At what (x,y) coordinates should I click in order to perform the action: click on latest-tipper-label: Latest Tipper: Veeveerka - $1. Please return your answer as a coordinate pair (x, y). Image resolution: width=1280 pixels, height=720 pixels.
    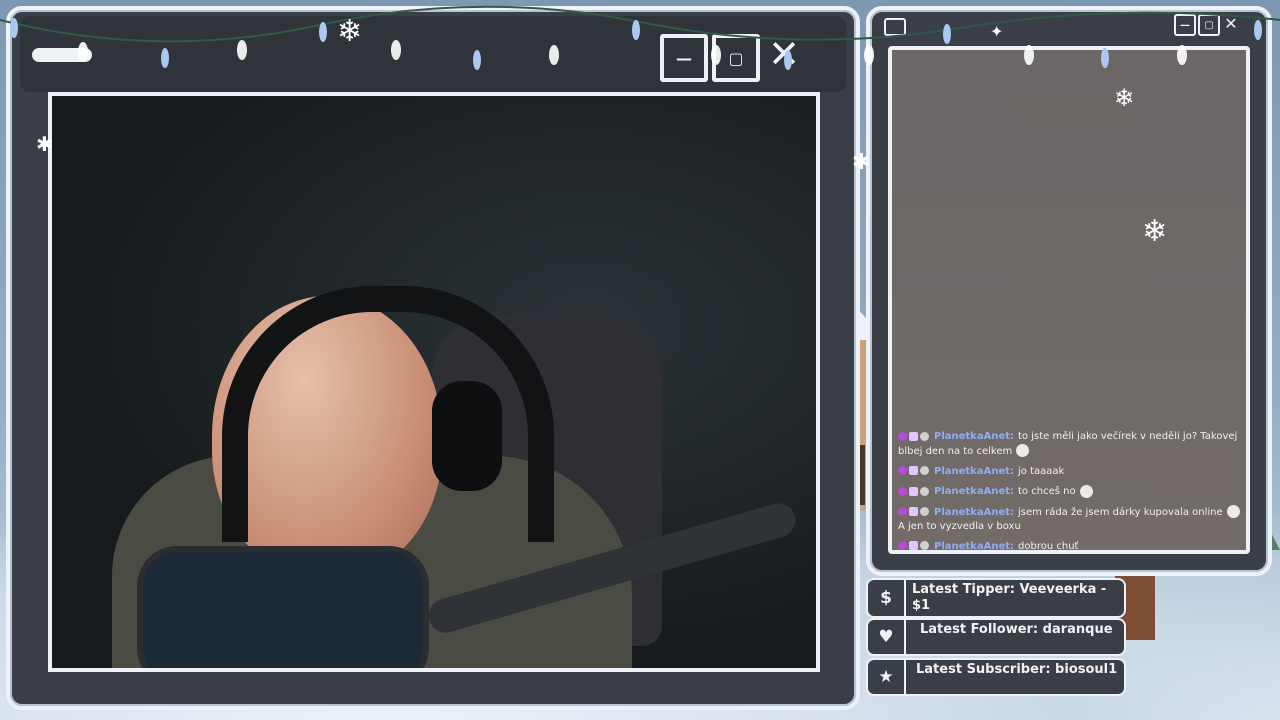
    Looking at the image, I should click on (1009, 597).